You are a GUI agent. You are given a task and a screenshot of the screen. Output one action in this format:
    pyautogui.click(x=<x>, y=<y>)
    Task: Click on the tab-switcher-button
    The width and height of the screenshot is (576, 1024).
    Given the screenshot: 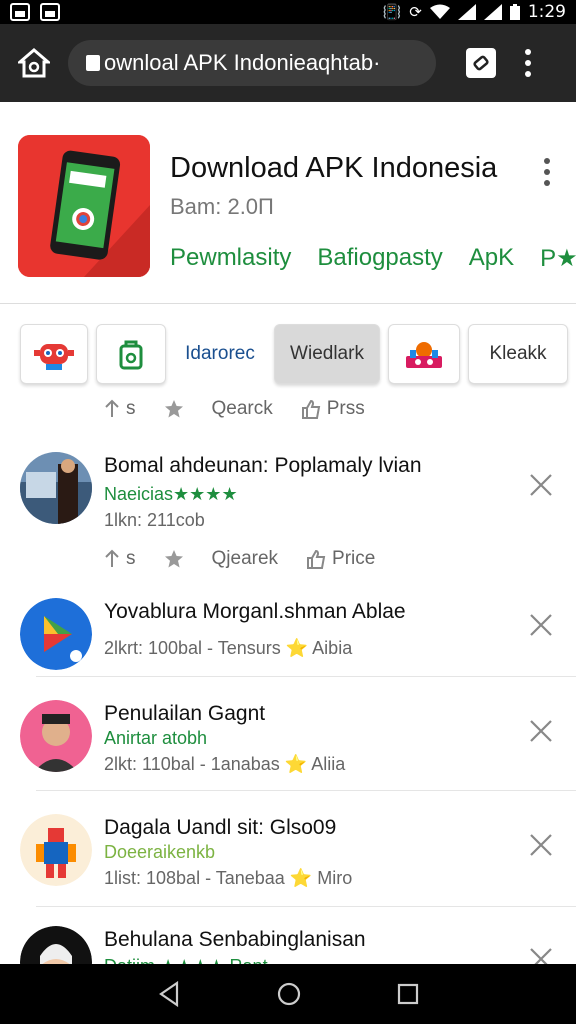 What is the action you would take?
    pyautogui.click(x=481, y=63)
    